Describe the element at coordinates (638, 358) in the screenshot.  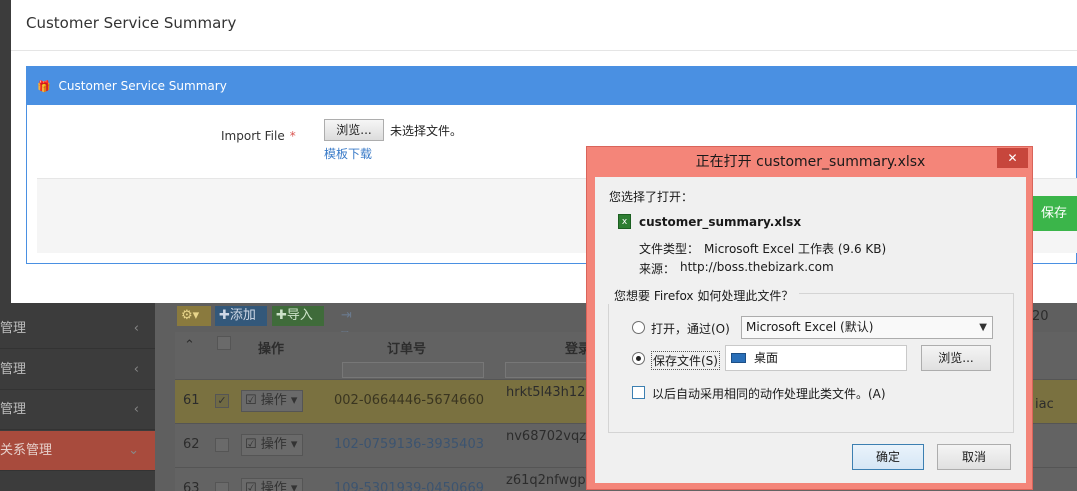
I see `save-file-radio` at that location.